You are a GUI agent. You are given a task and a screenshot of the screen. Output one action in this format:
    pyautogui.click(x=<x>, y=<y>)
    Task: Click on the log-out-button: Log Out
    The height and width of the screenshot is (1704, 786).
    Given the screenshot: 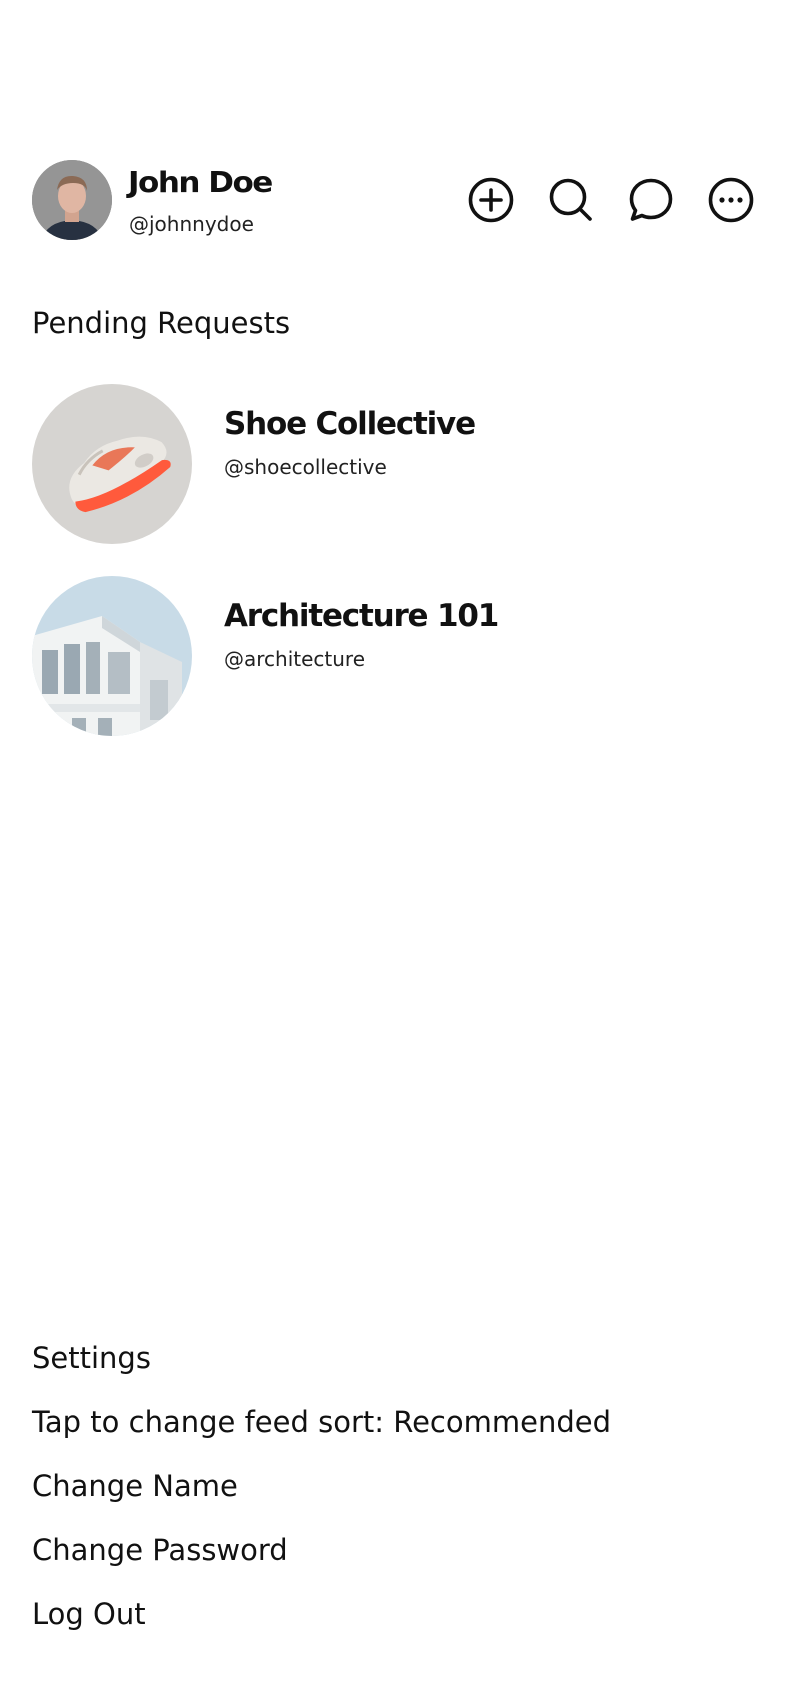 What is the action you would take?
    pyautogui.click(x=393, y=1614)
    